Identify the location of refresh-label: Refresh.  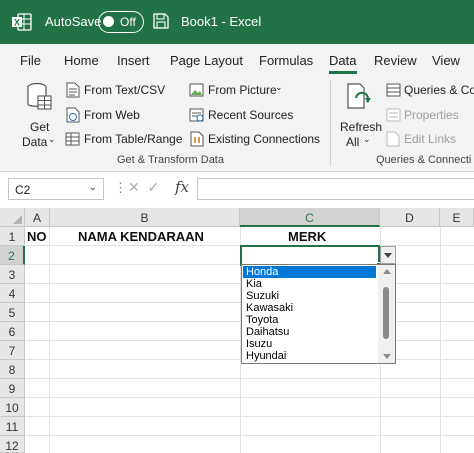
(361, 127).